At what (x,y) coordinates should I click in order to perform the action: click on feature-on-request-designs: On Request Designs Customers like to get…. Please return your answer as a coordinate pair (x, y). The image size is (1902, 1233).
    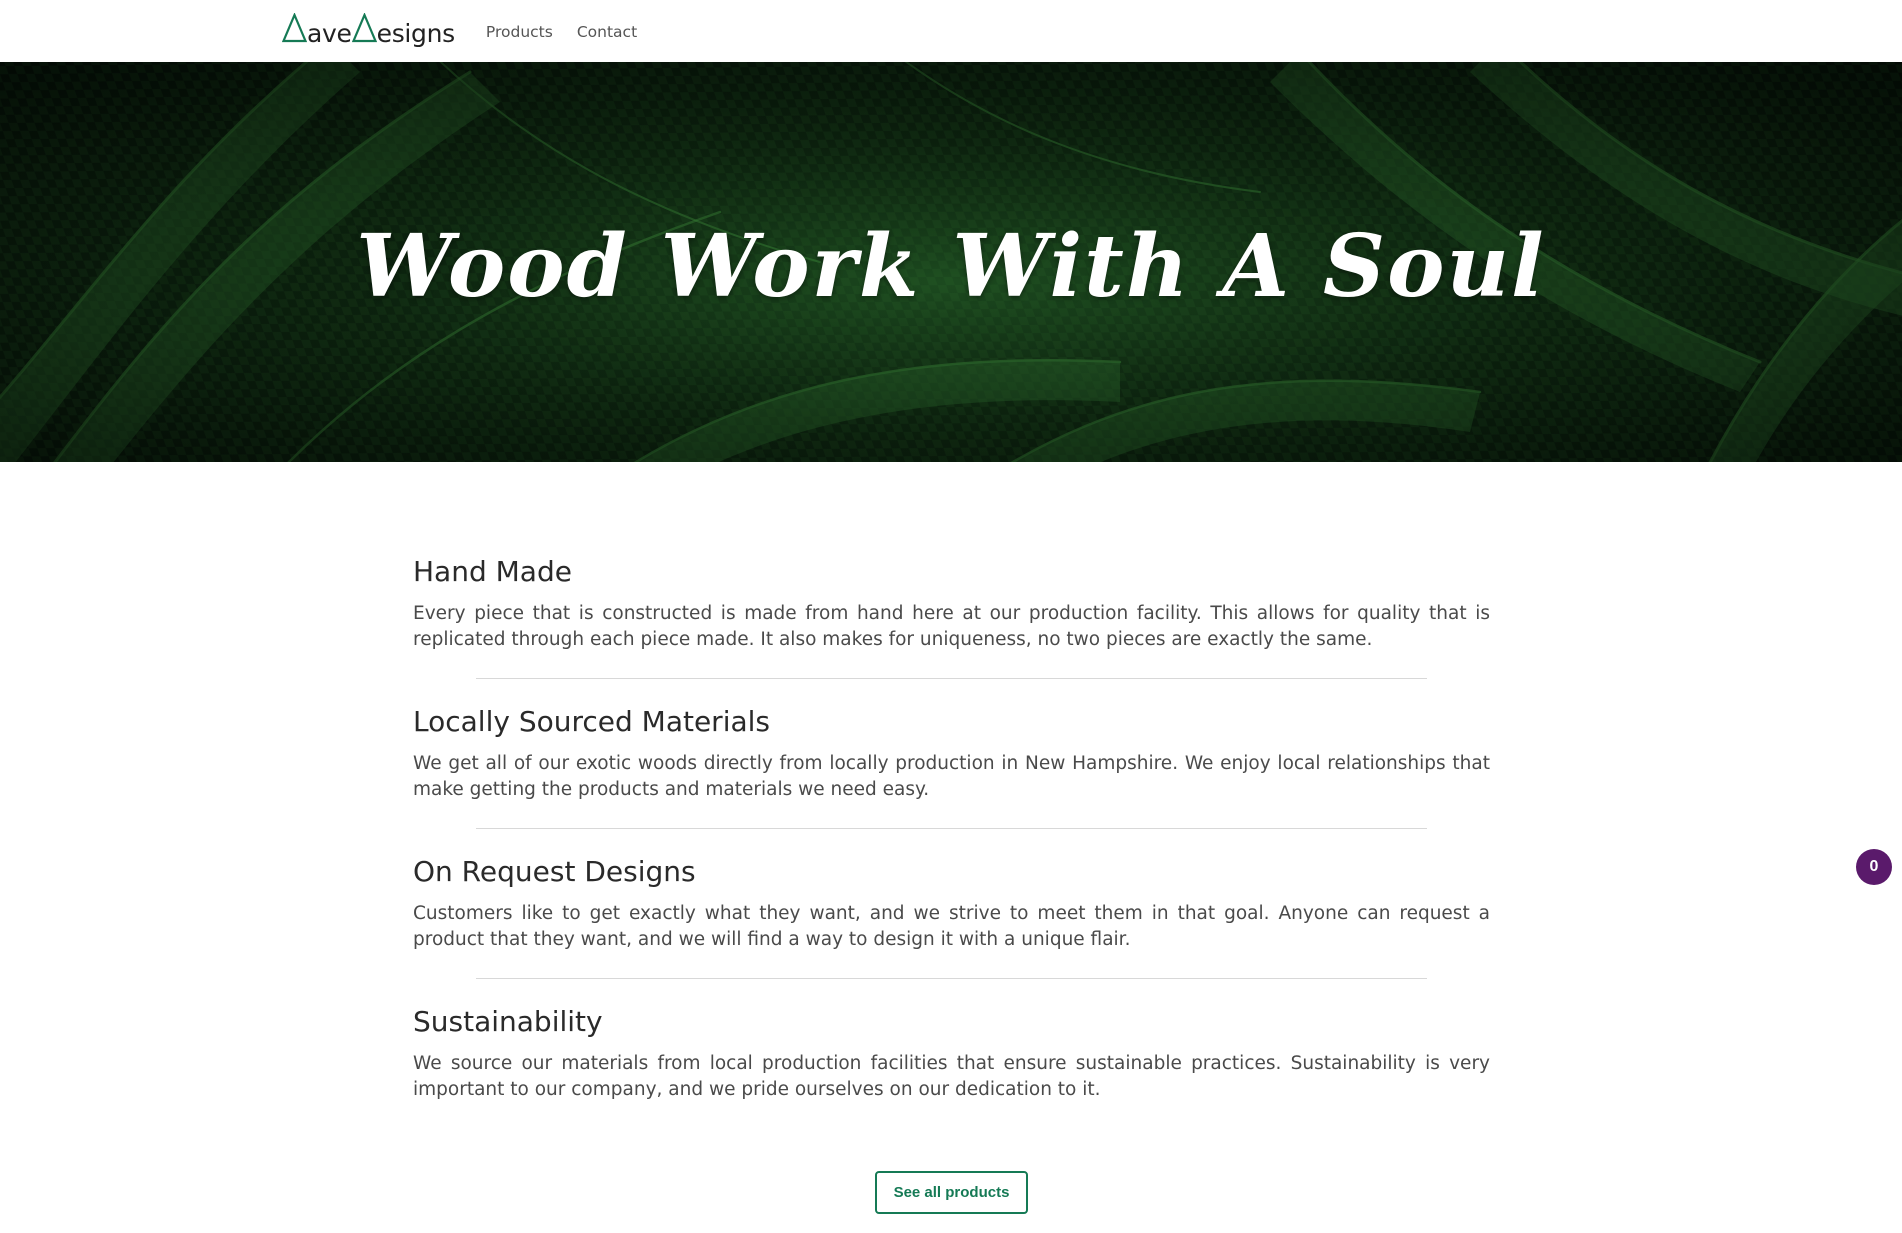
    Looking at the image, I should click on (951, 903).